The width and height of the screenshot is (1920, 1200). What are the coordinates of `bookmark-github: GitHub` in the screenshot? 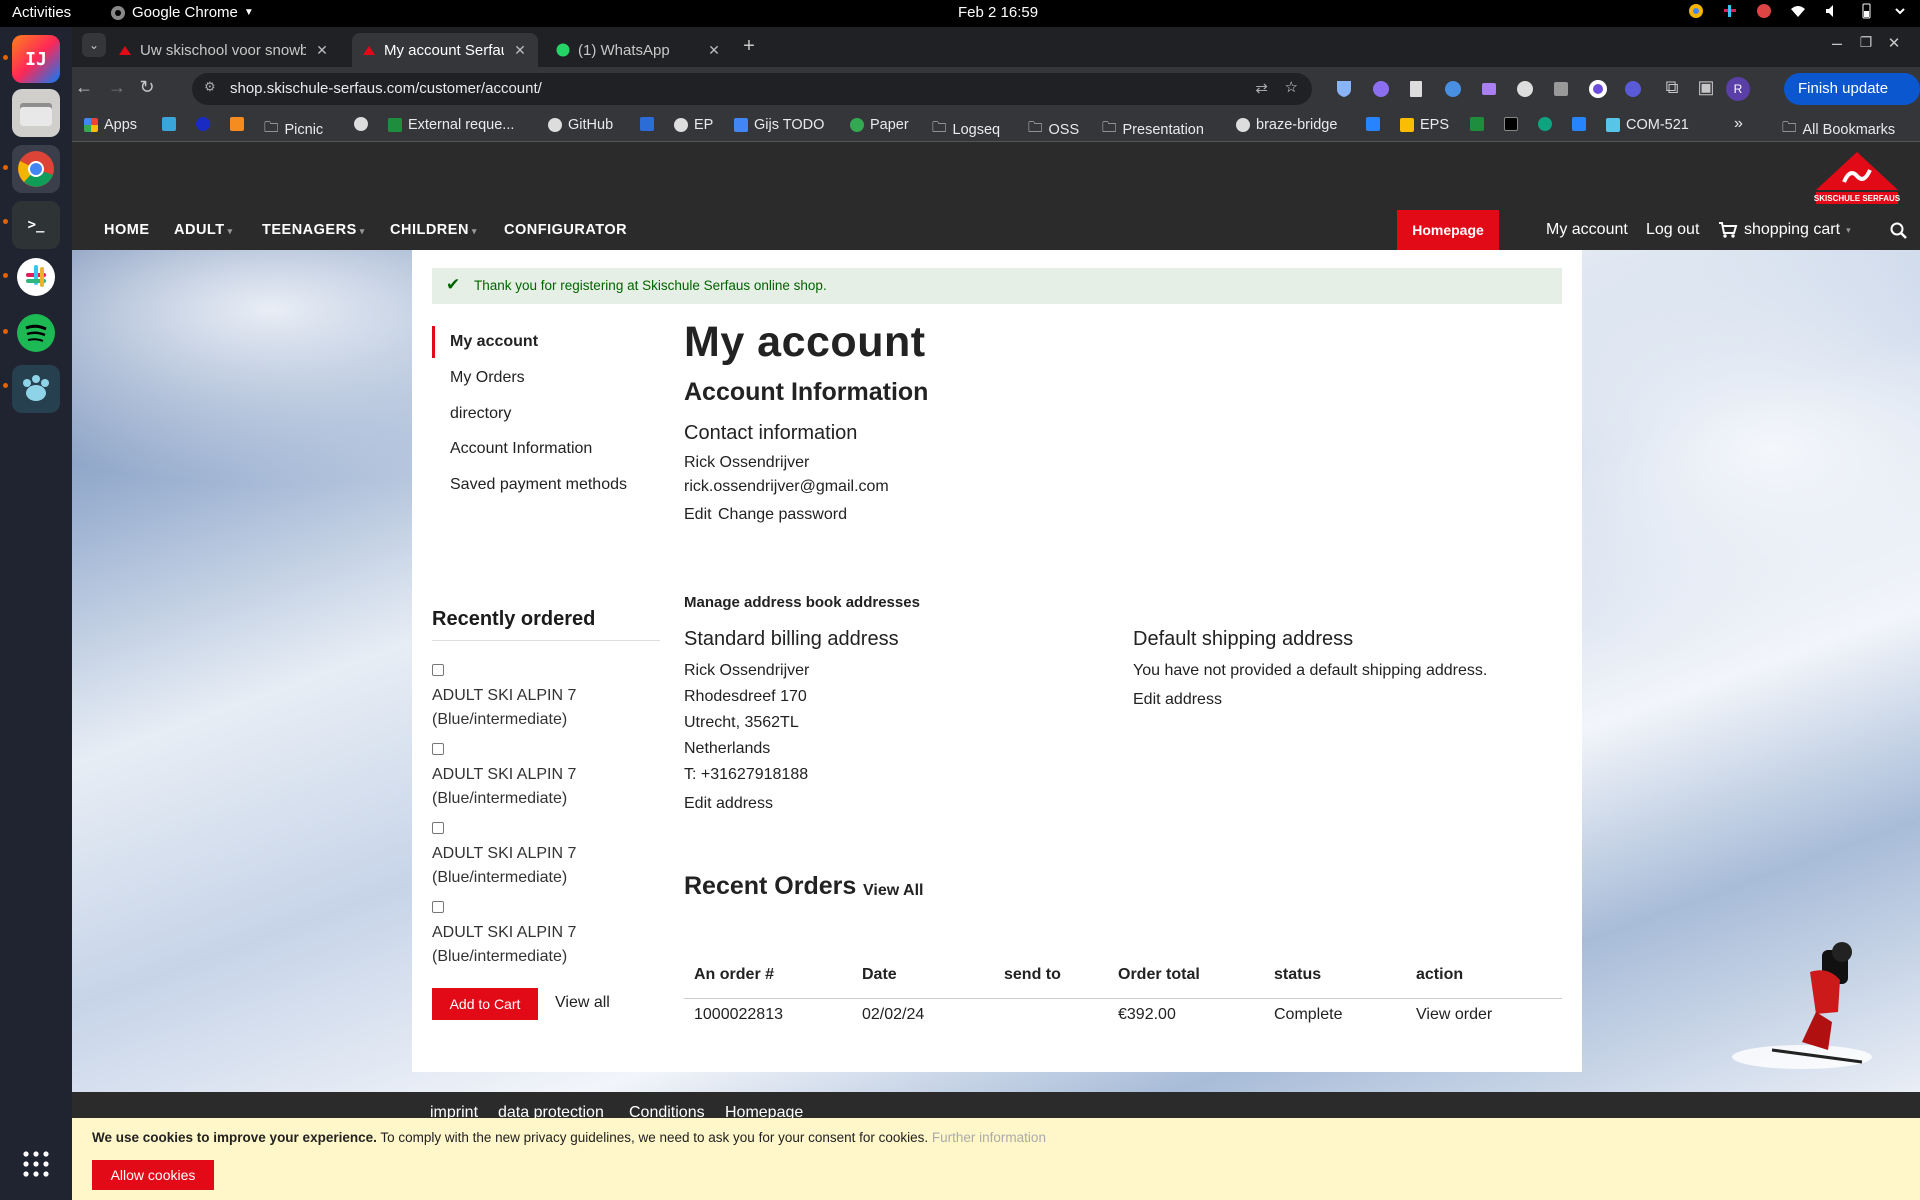 It's located at (580, 125).